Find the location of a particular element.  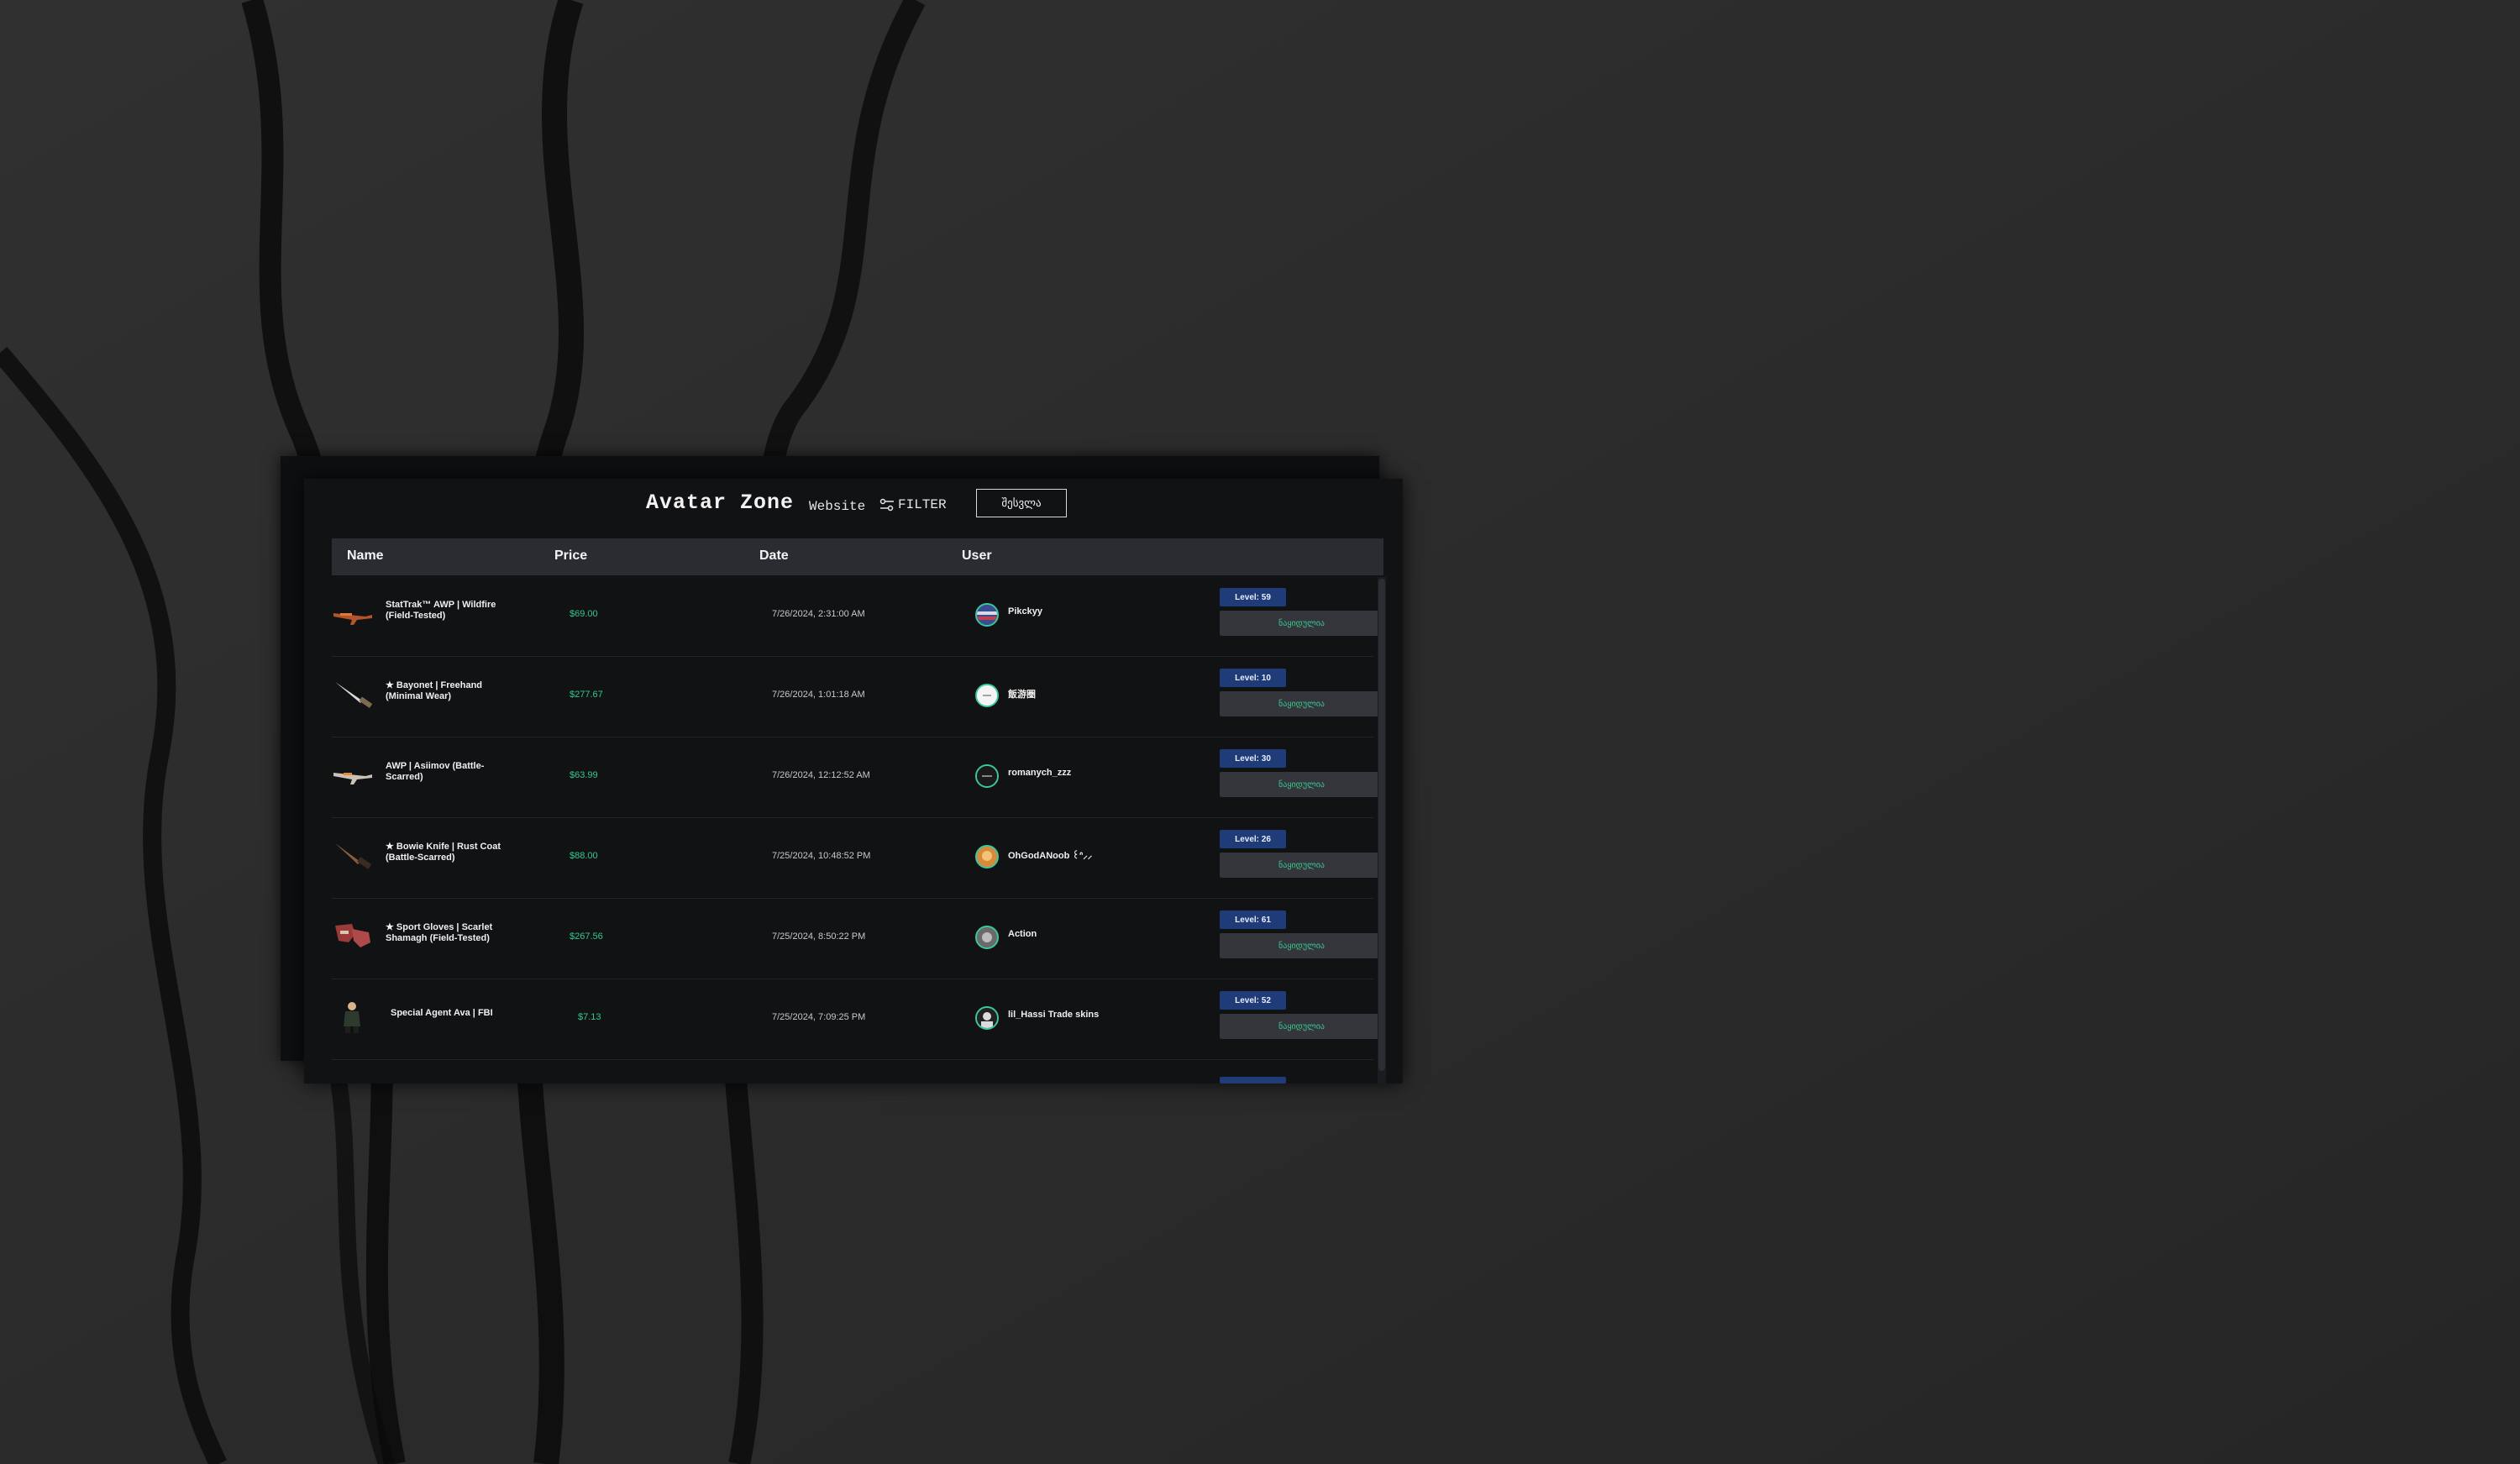

level-badge: Level: 10 is located at coordinates (1253, 678).